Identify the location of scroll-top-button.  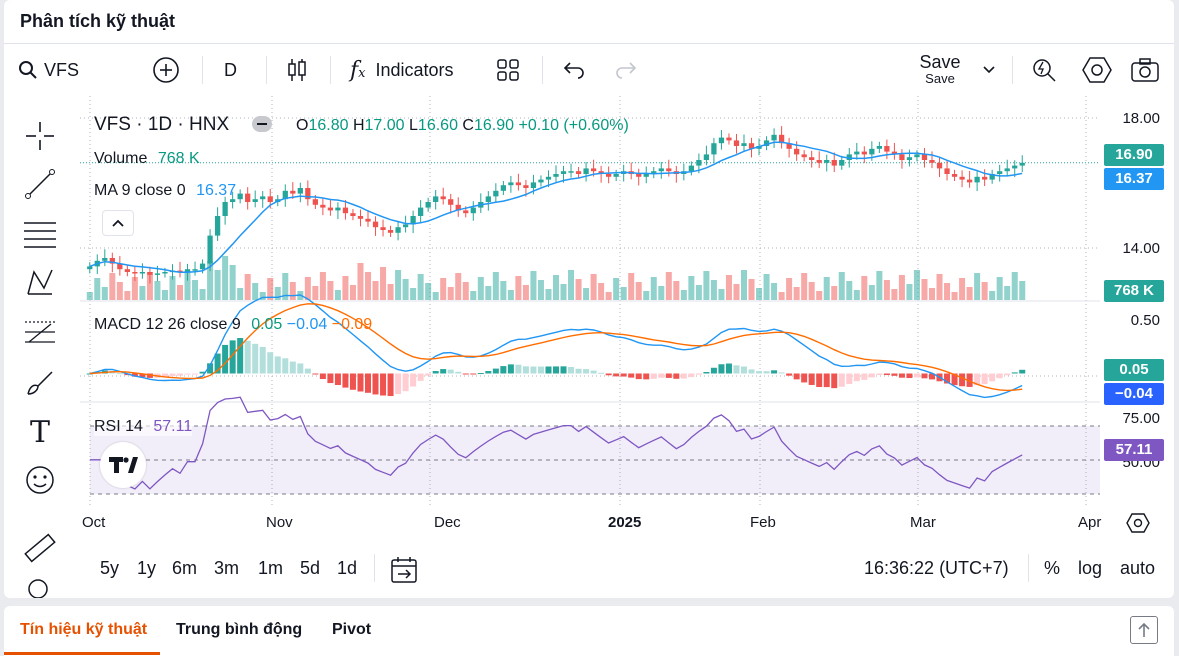
(1144, 630).